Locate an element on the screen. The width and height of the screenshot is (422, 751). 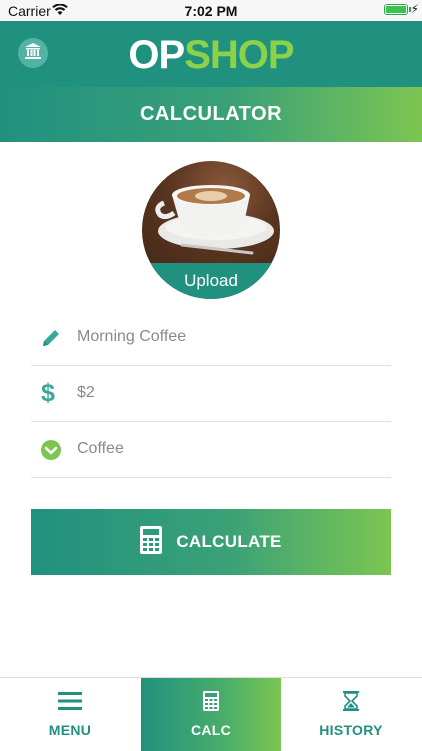
page-title: CALCULATOR is located at coordinates (211, 114).